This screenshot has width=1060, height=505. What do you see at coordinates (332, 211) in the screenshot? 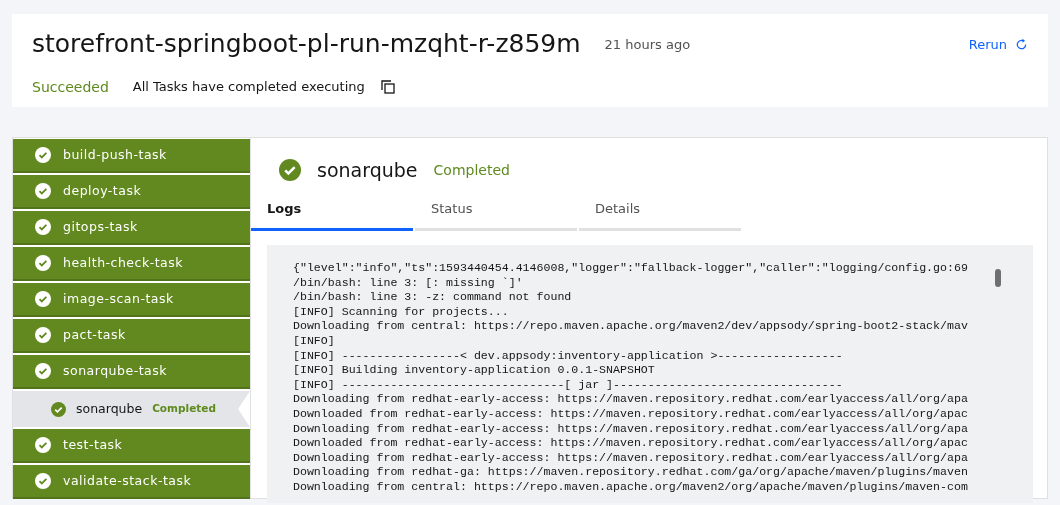
I see `tab: Logs` at bounding box center [332, 211].